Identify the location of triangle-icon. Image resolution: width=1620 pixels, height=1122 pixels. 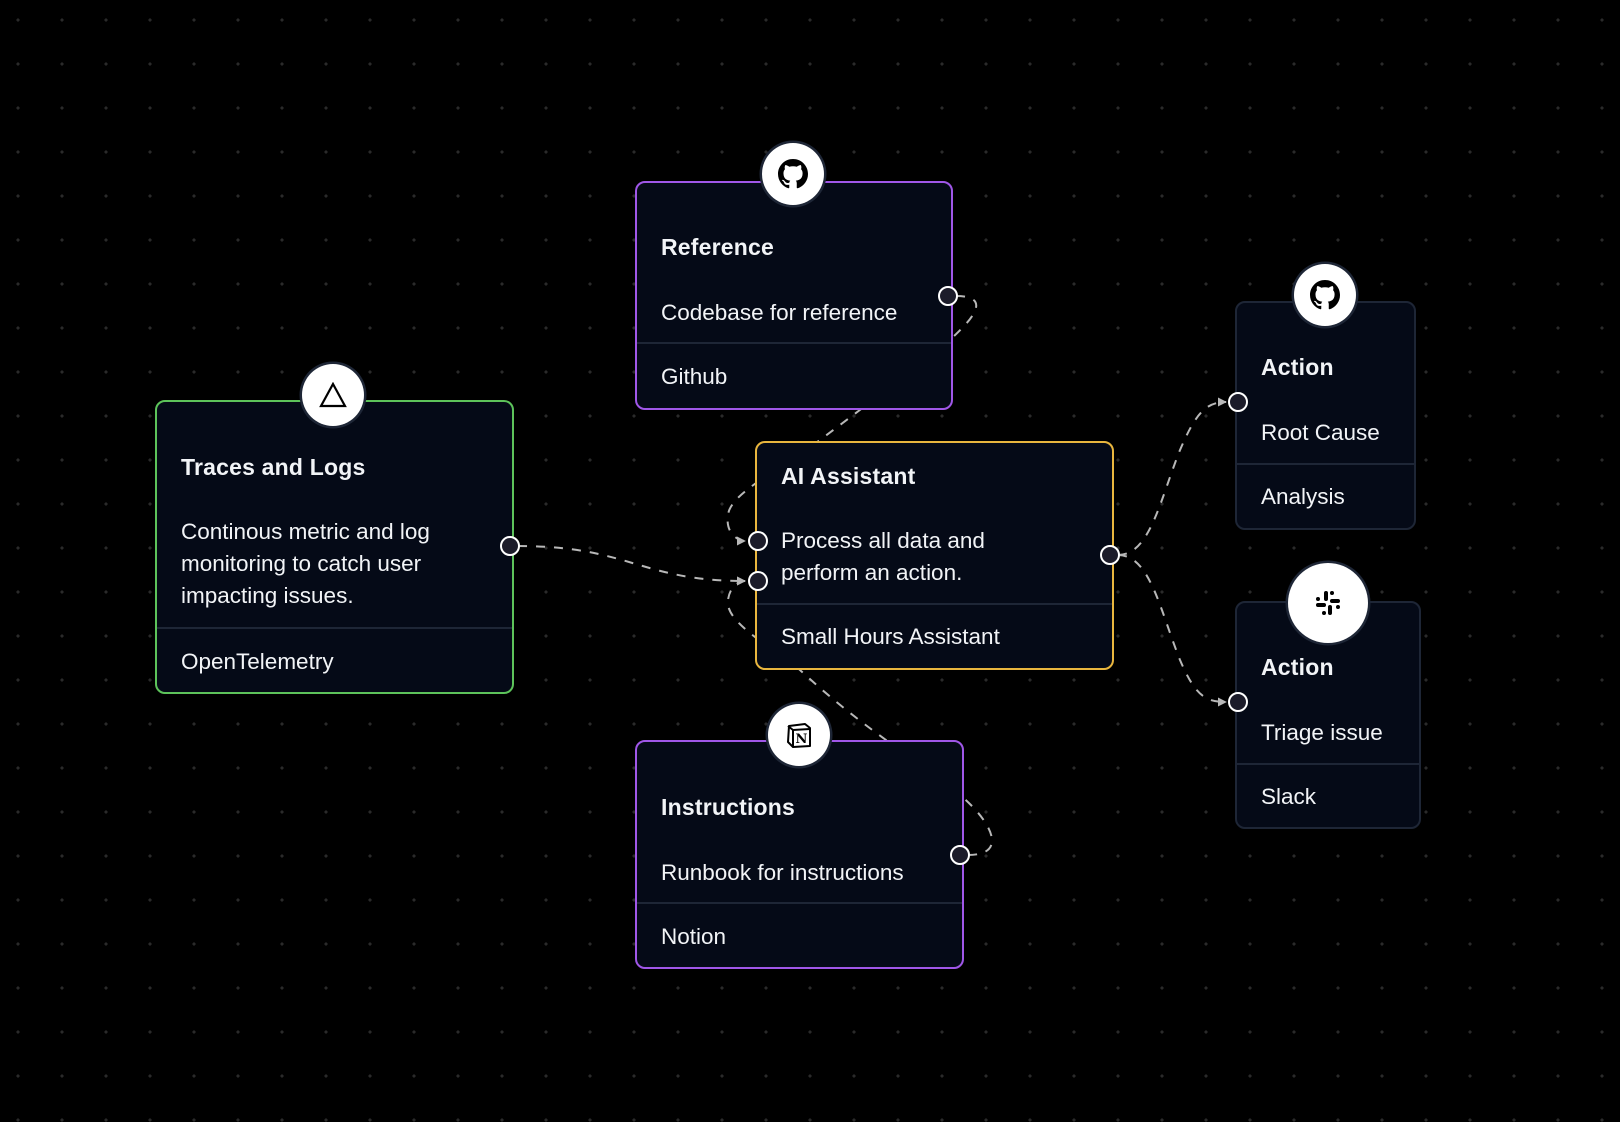
(333, 395).